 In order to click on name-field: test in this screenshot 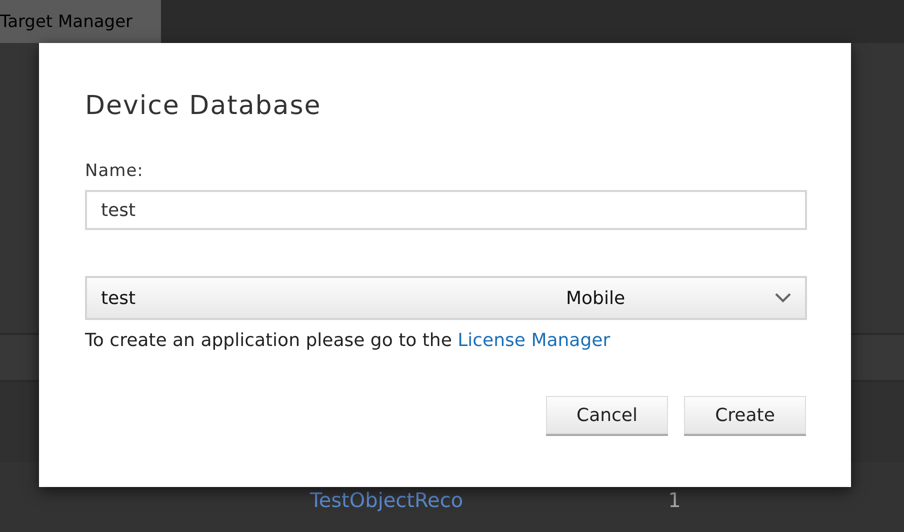, I will do `click(446, 210)`.